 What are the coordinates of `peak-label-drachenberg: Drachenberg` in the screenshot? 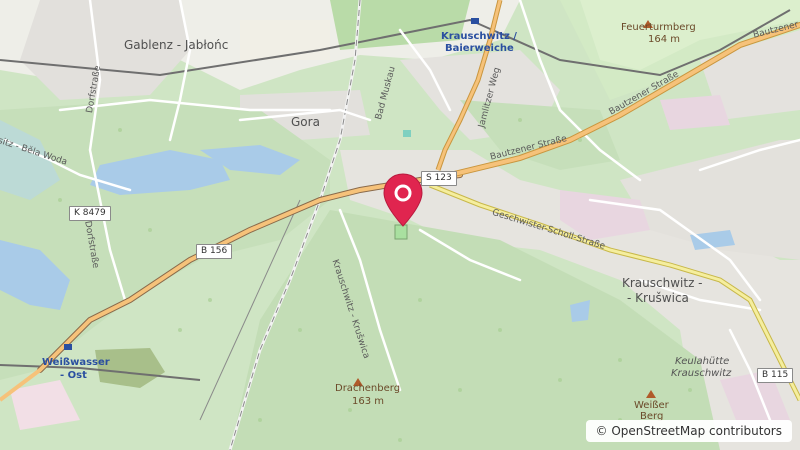 It's located at (368, 388).